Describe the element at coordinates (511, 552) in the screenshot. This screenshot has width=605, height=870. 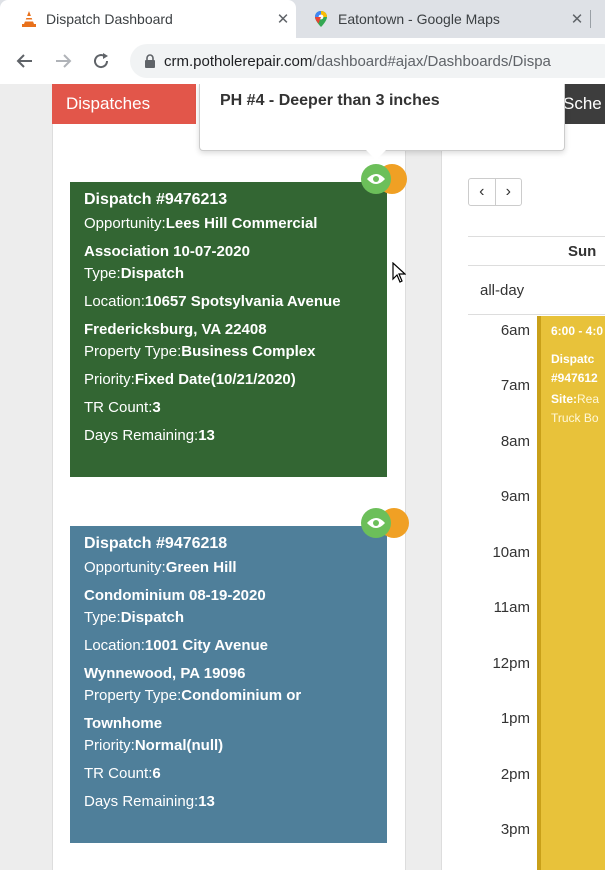
I see `time-slot: 10am` at that location.